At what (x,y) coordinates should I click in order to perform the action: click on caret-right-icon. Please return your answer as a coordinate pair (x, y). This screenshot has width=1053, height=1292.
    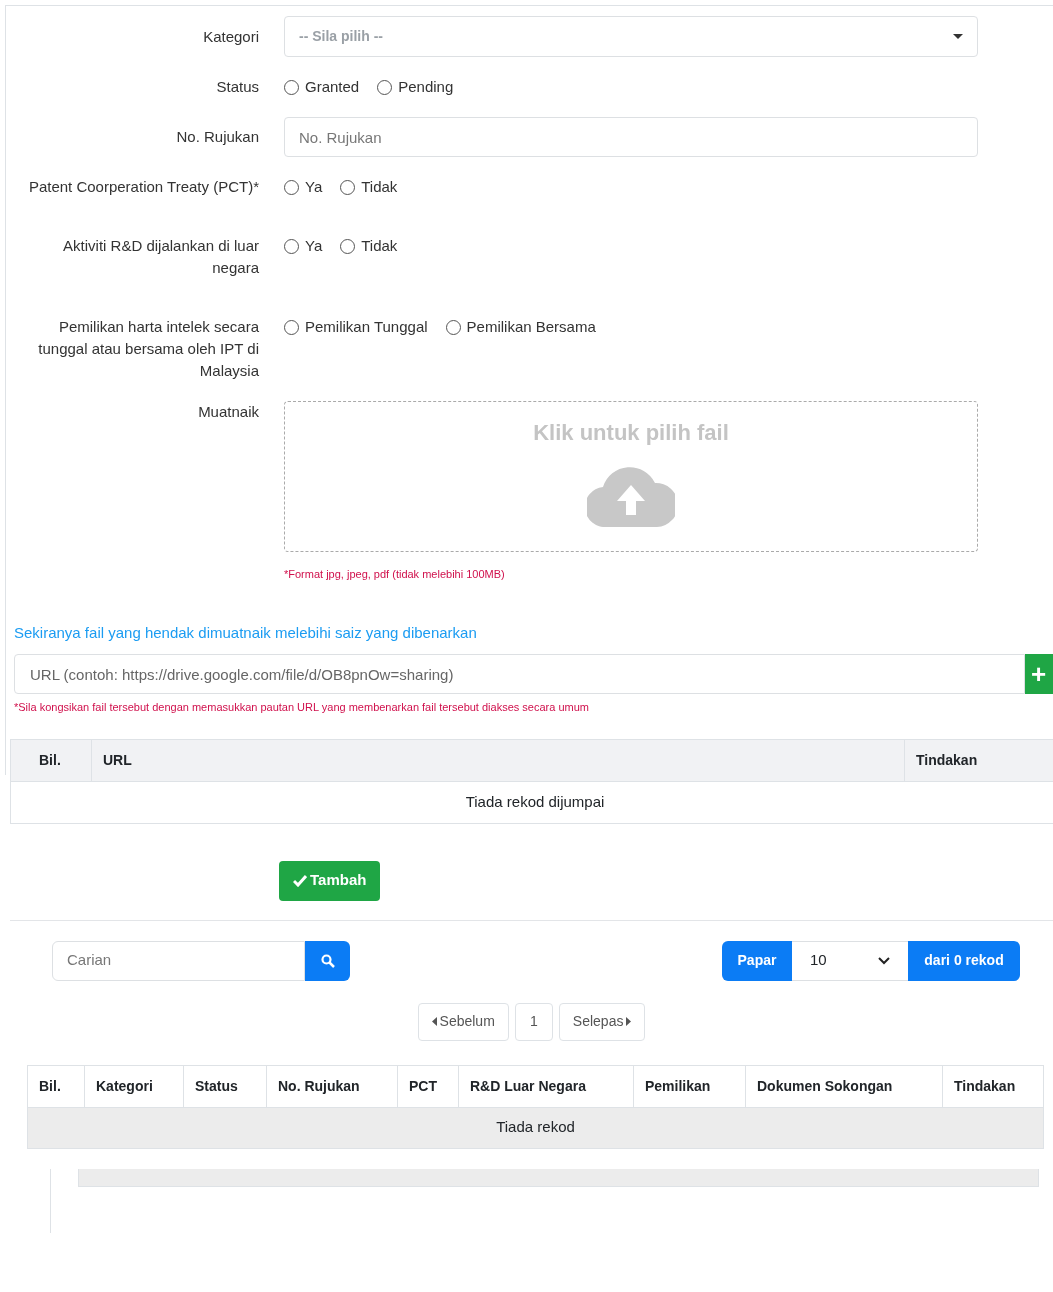
    Looking at the image, I should click on (629, 1021).